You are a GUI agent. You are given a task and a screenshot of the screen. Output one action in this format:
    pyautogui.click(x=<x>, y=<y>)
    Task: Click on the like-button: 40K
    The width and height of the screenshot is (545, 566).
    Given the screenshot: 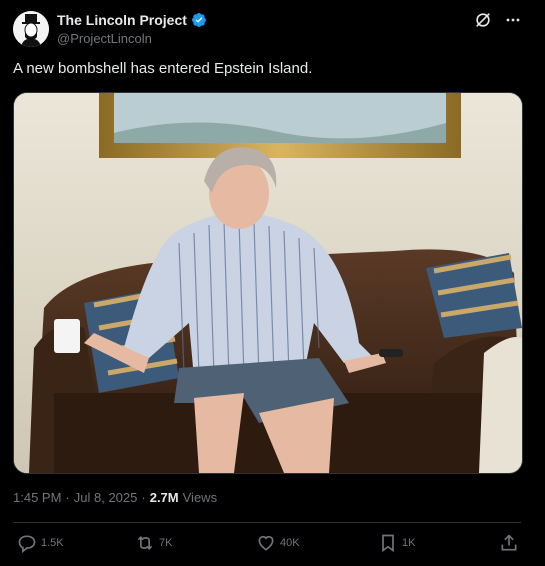 What is the action you would take?
    pyautogui.click(x=278, y=543)
    